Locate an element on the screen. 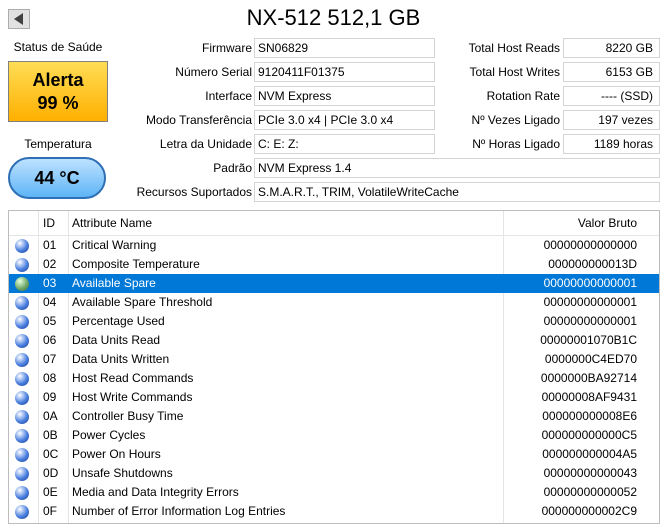 The width and height of the screenshot is (667, 528). temperature-value: 44 °C is located at coordinates (57, 177).